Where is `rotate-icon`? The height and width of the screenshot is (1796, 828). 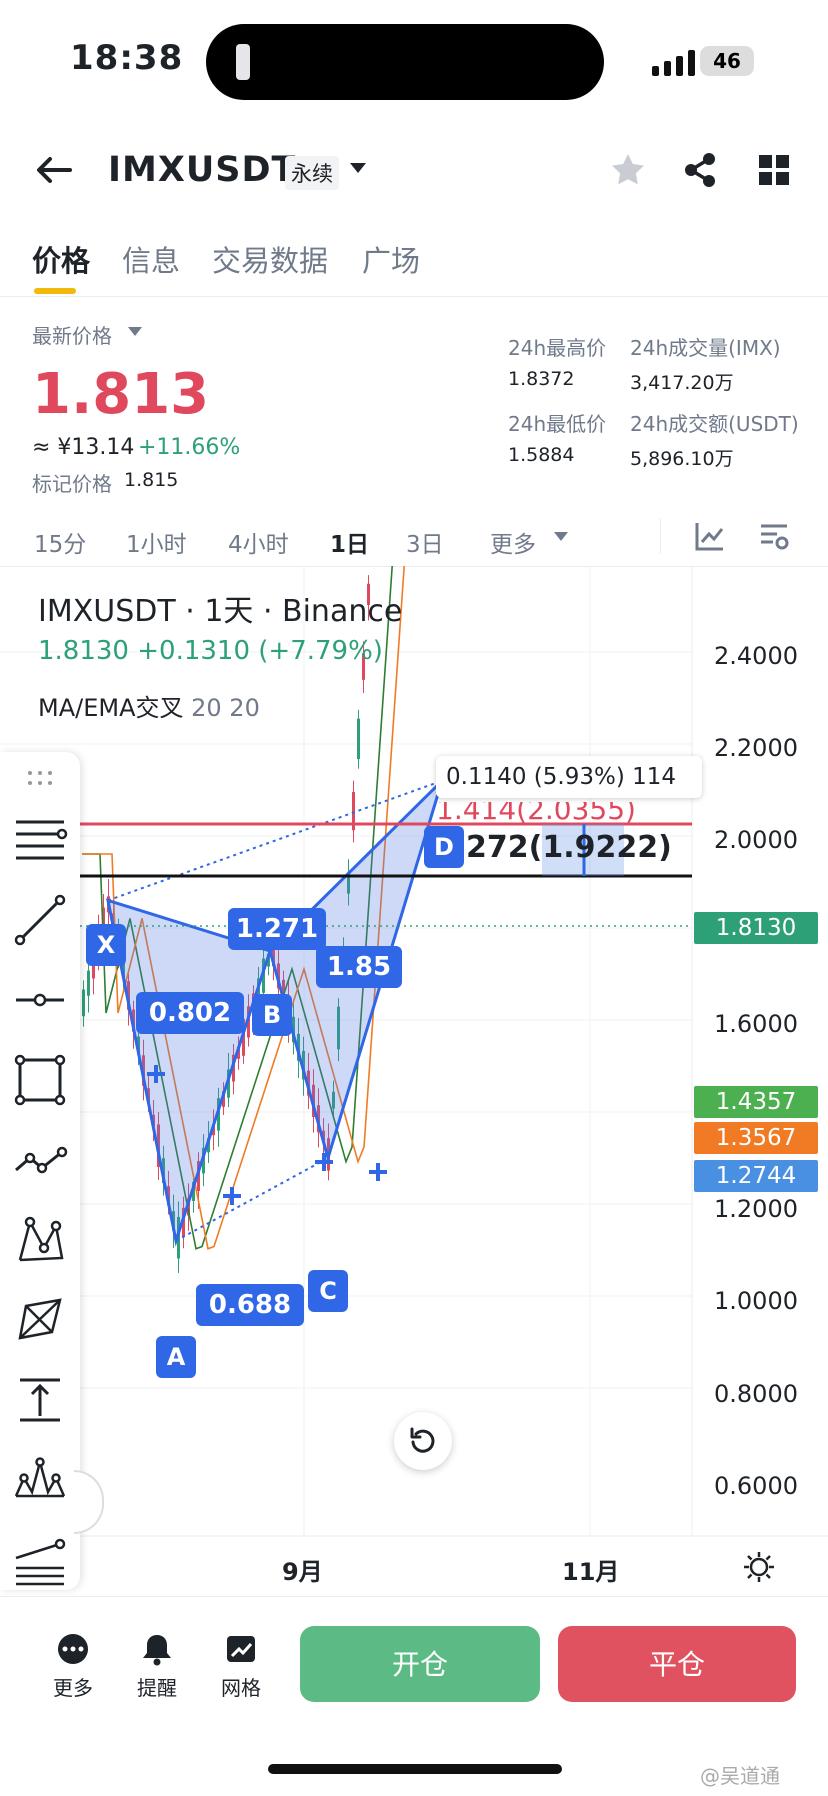 rotate-icon is located at coordinates (422, 1440).